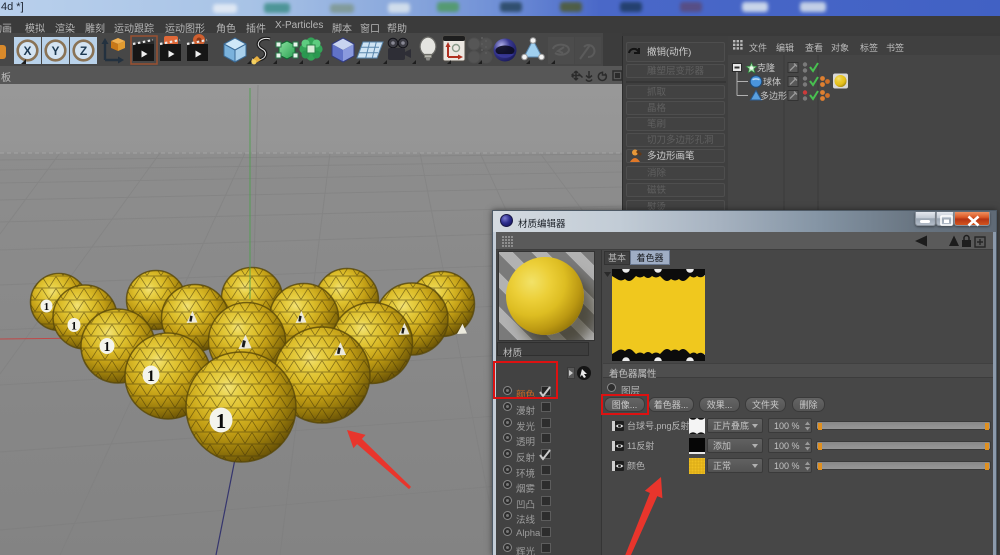  What do you see at coordinates (766, 67) in the screenshot?
I see `svg-text: 克隆` at bounding box center [766, 67].